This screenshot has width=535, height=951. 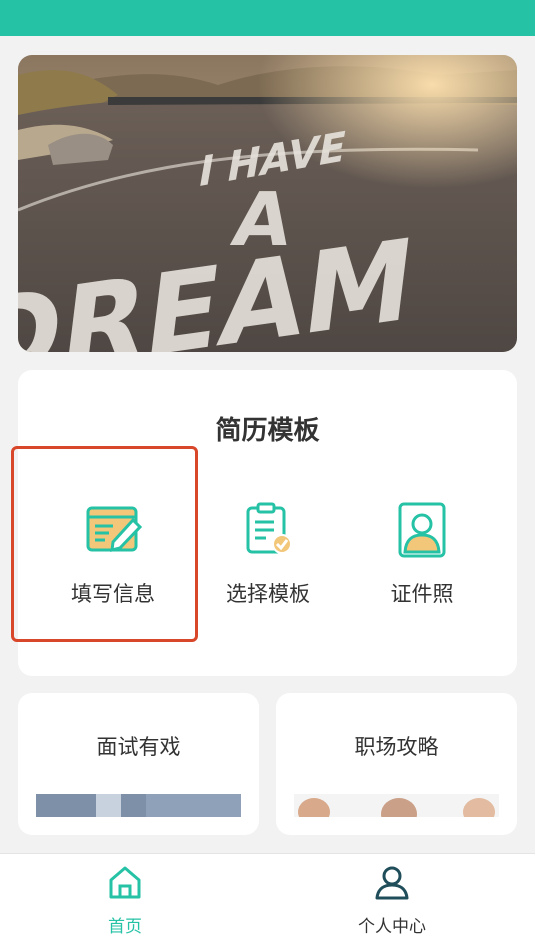 I want to click on home-icon, so click(x=125, y=882).